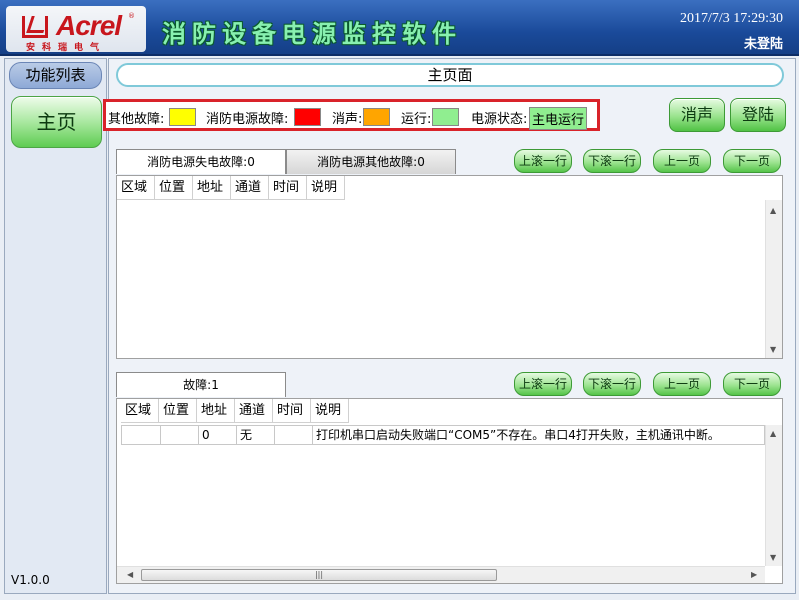 The width and height of the screenshot is (799, 600). What do you see at coordinates (136, 119) in the screenshot?
I see `legend-other-fault-label: 其他故障:` at bounding box center [136, 119].